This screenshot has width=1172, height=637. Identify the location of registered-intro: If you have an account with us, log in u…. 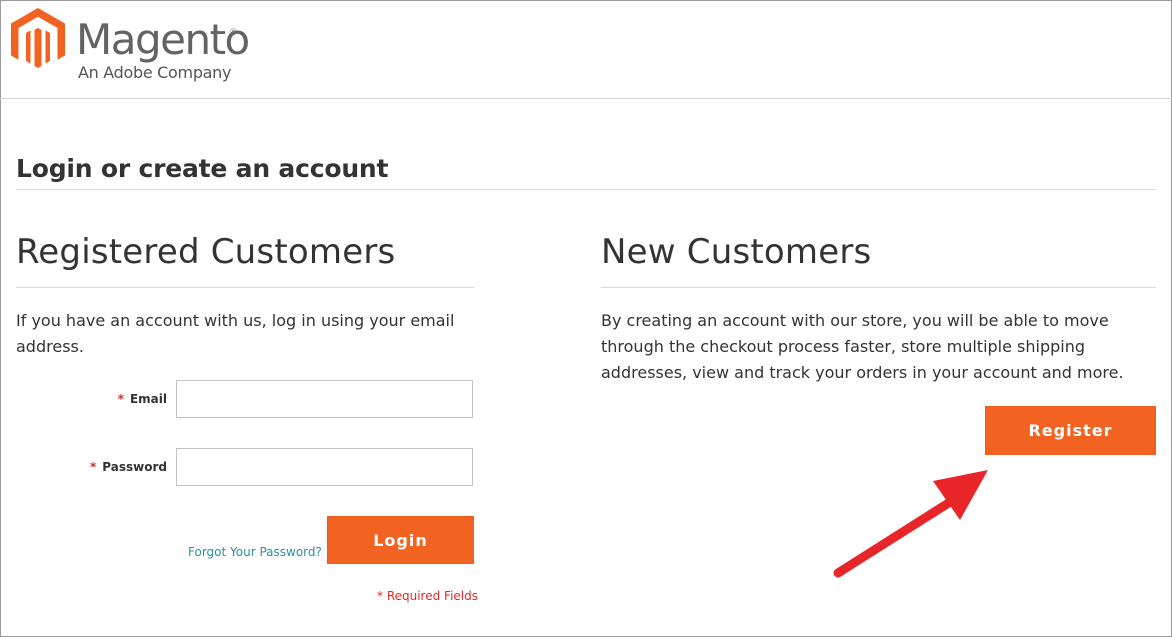
(235, 333).